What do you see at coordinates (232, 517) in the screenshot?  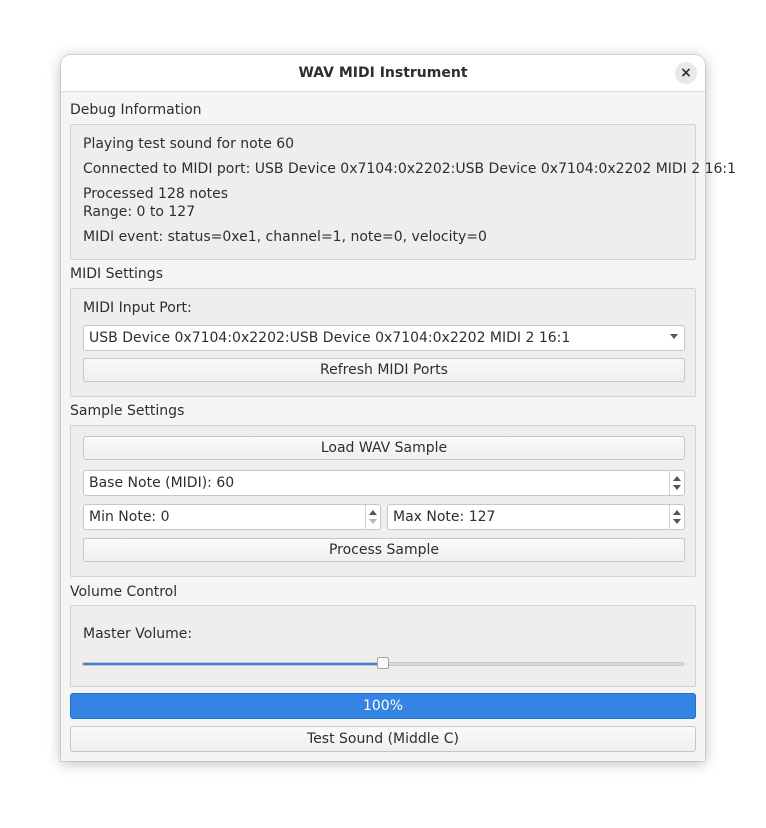 I see `min-note-spinbox: Min Note: 0` at bounding box center [232, 517].